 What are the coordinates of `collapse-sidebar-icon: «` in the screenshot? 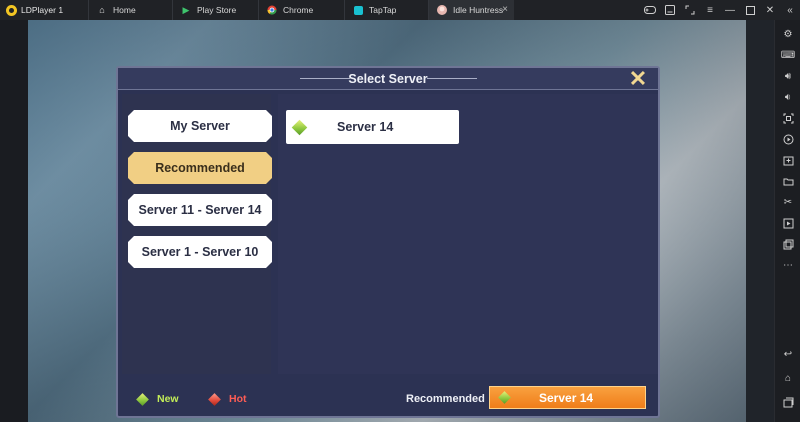 It's located at (790, 10).